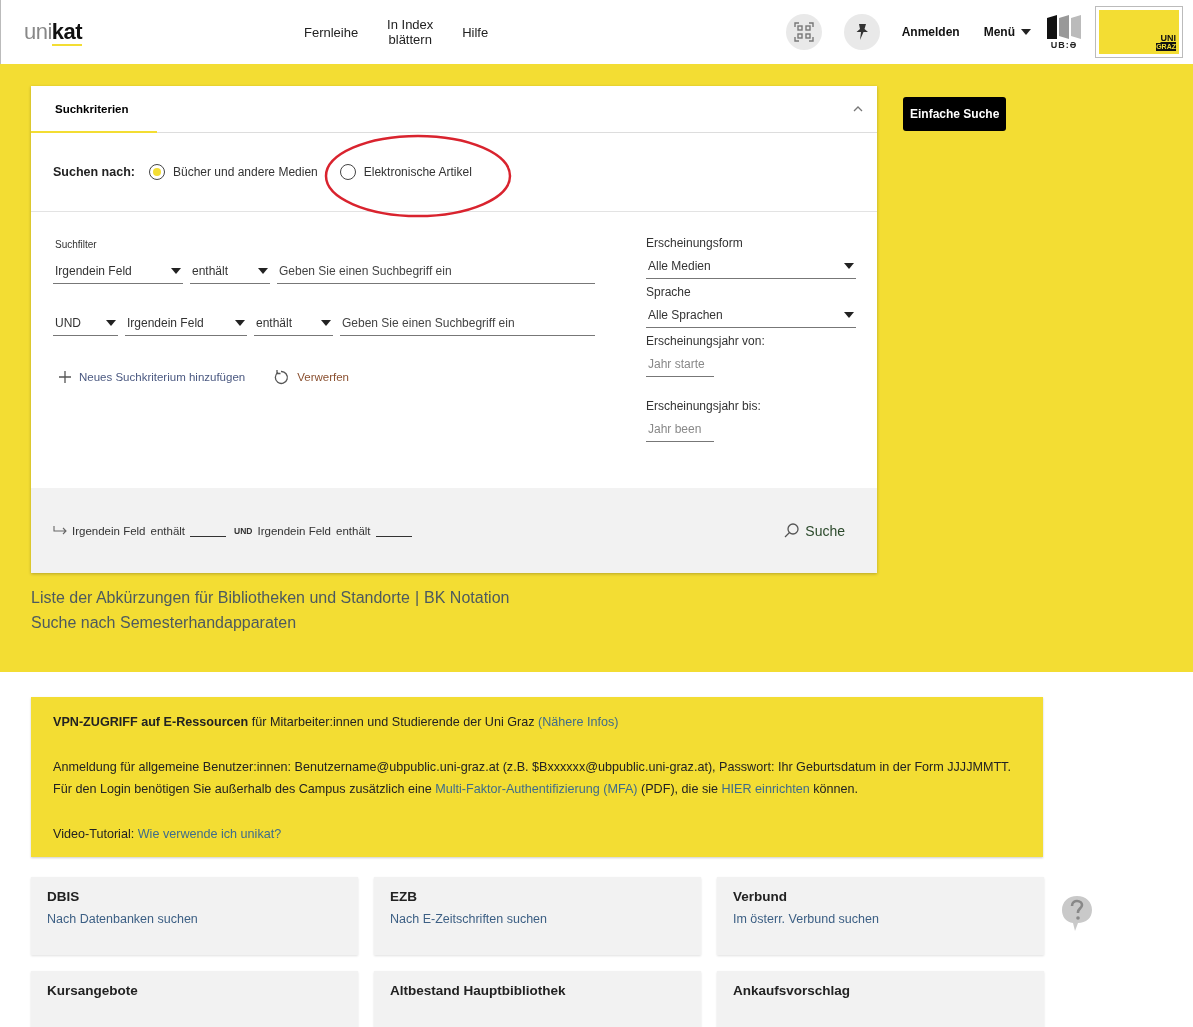  What do you see at coordinates (765, 789) in the screenshot?
I see `link: HIER einrichten` at bounding box center [765, 789].